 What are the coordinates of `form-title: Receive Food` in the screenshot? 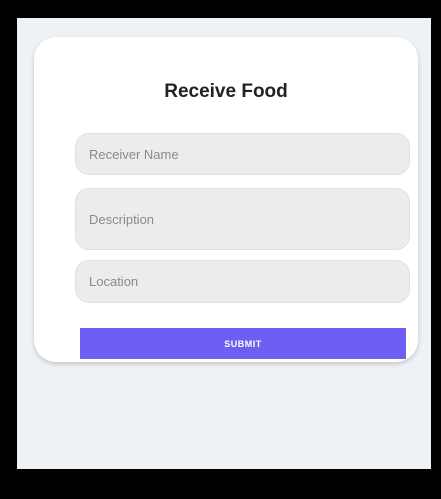 It's located at (226, 91).